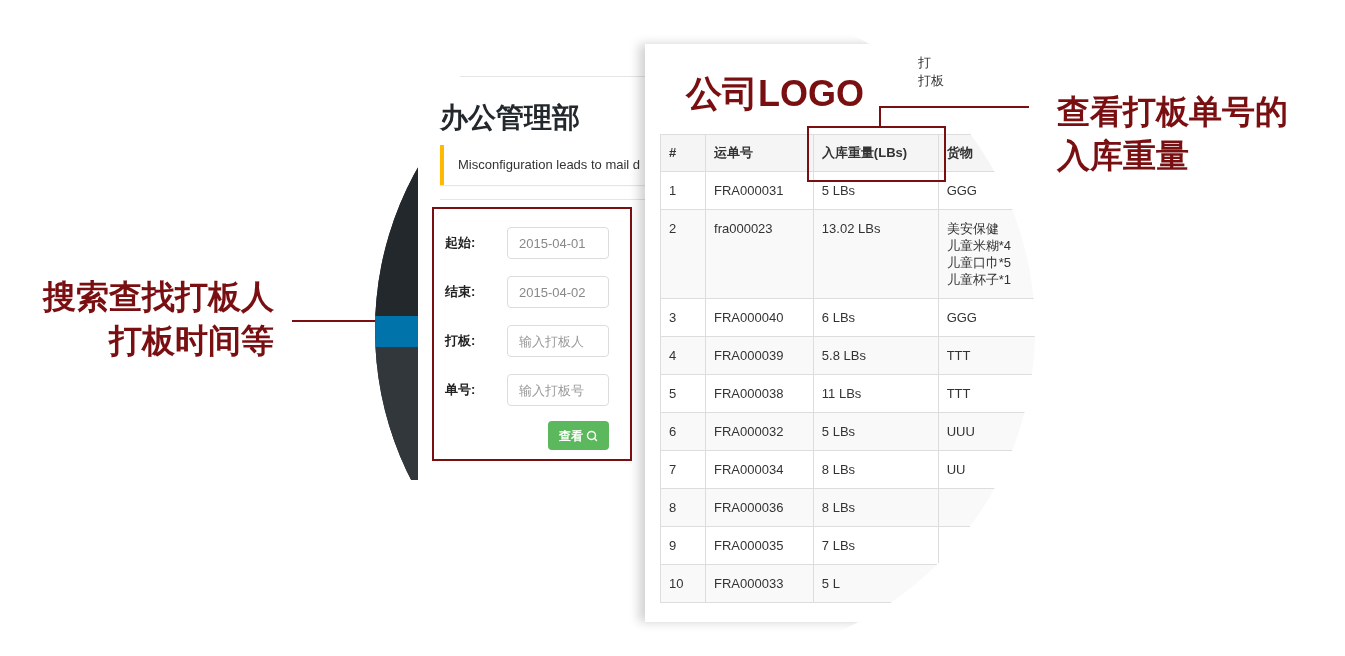  Describe the element at coordinates (973, 228) in the screenshot. I see `table-cell-text: 美安保健` at that location.